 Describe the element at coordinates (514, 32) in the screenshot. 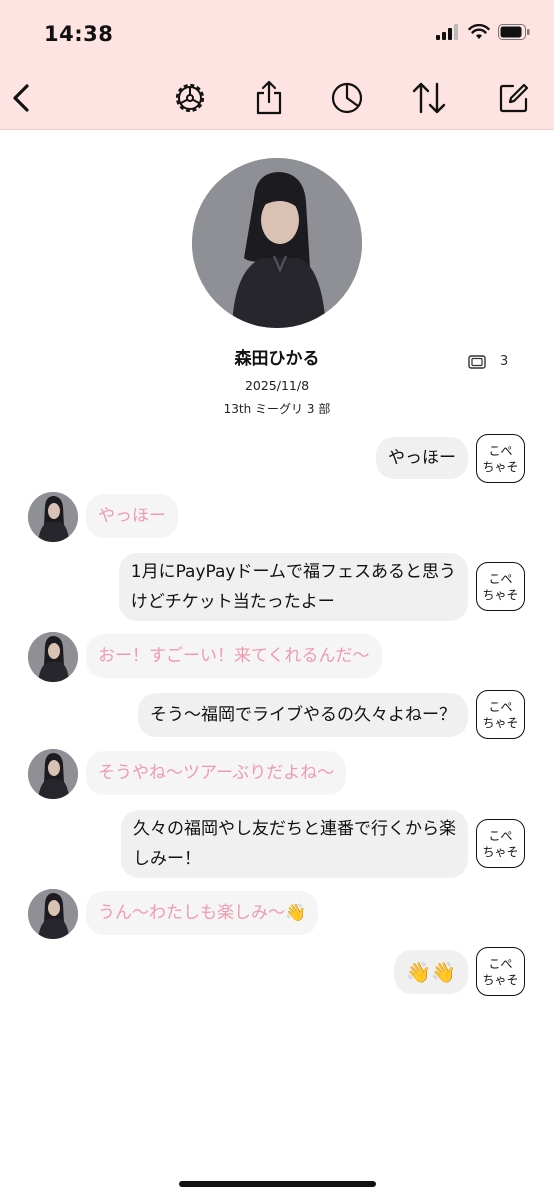

I see `battery-icon` at that location.